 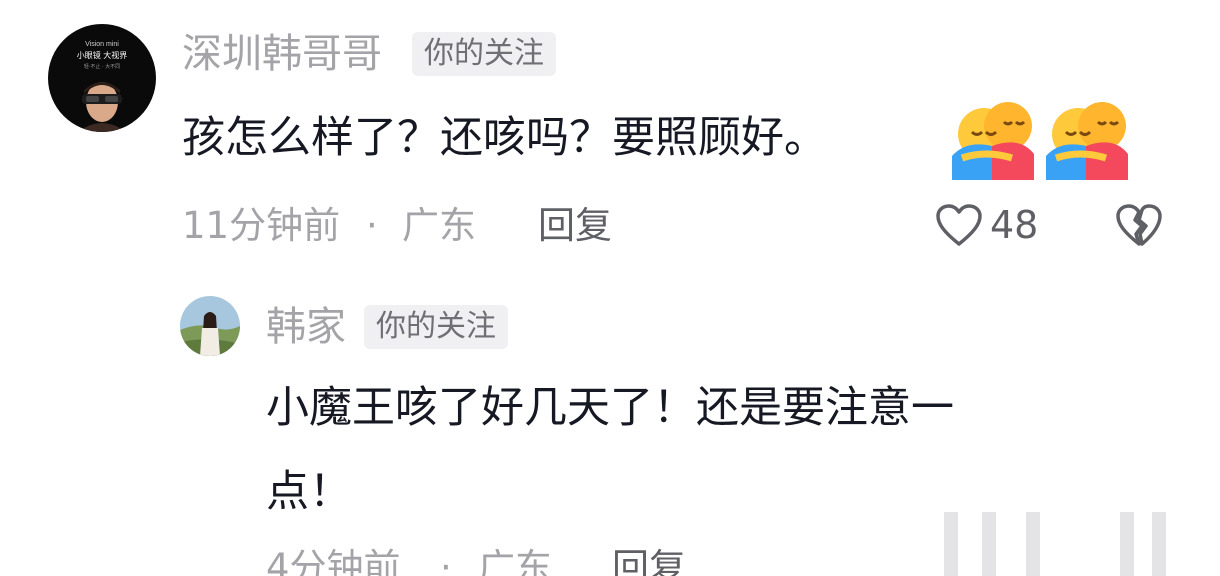 I want to click on like-count: 48, so click(x=1014, y=225).